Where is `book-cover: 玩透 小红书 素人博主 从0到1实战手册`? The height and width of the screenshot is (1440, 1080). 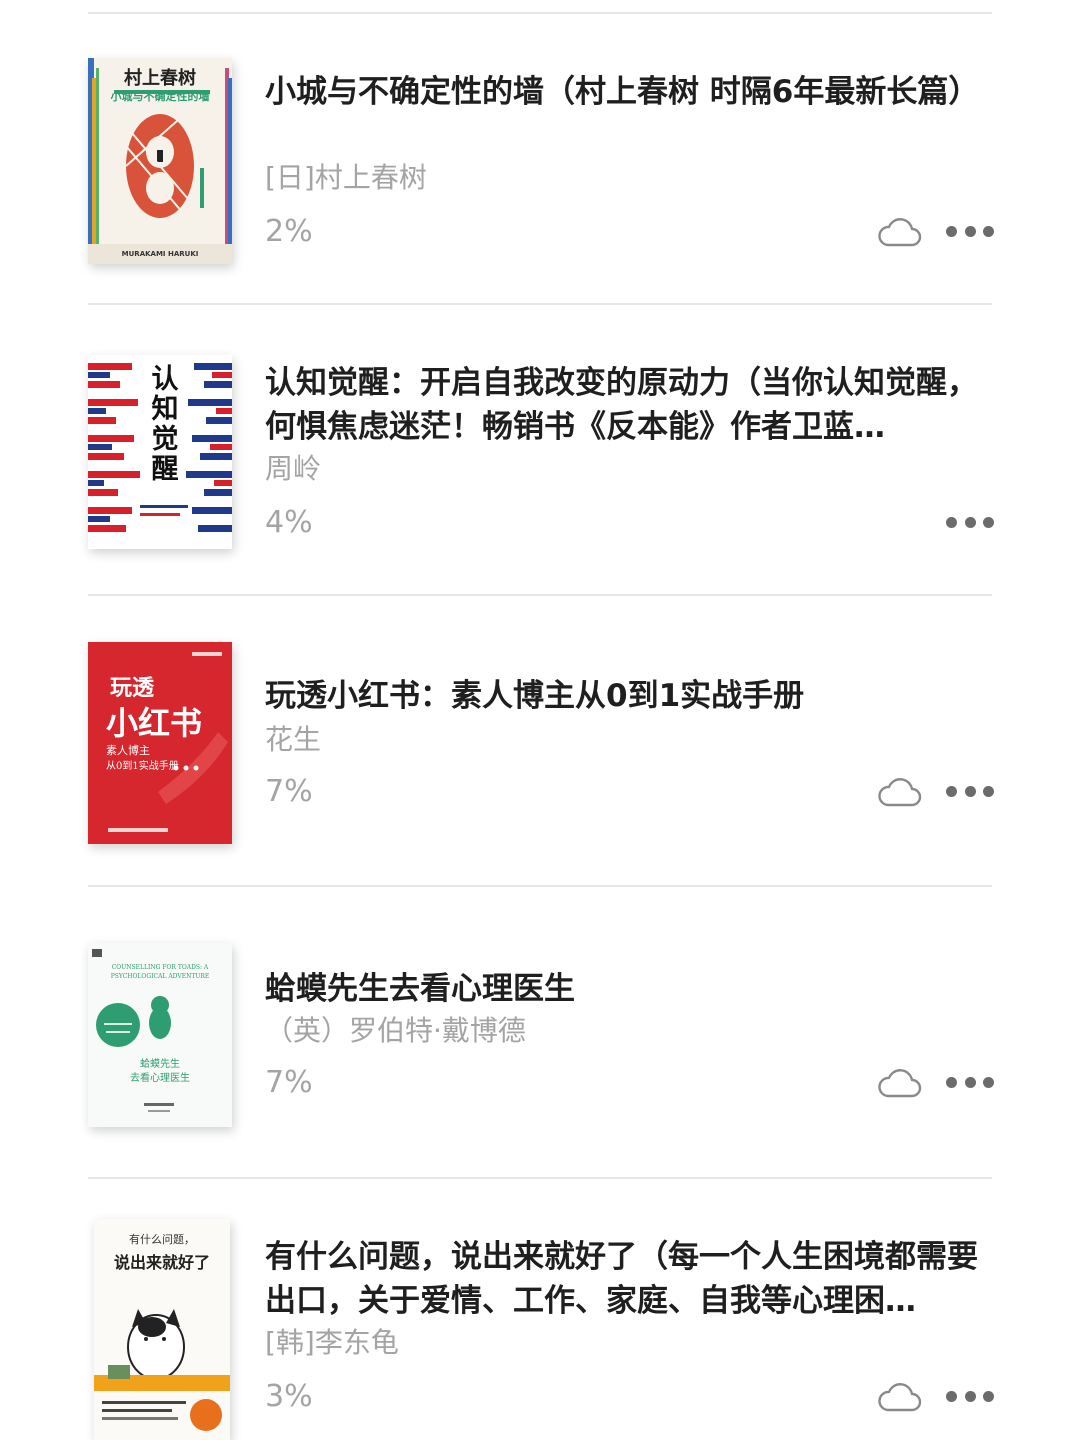
book-cover: 玩透 小红书 素人博主 从0到1实战手册 is located at coordinates (160, 743).